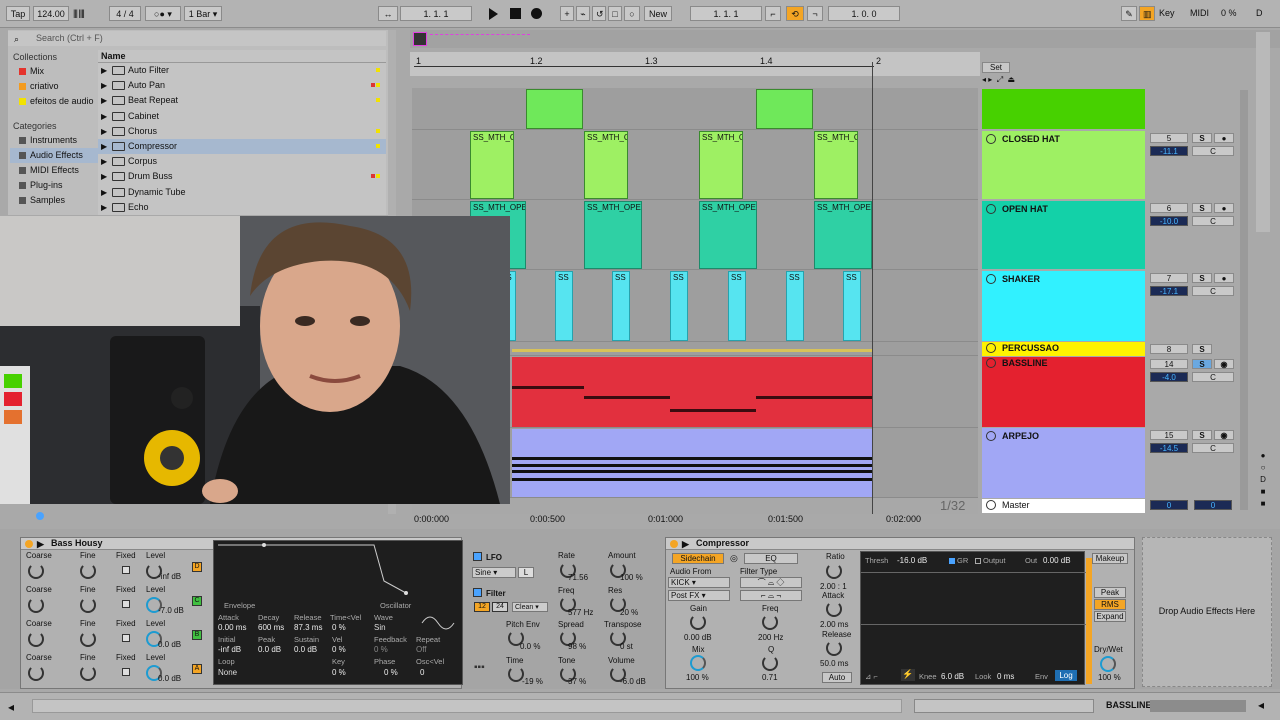  I want to click on loop-switch-icon: ⟲, so click(795, 13).